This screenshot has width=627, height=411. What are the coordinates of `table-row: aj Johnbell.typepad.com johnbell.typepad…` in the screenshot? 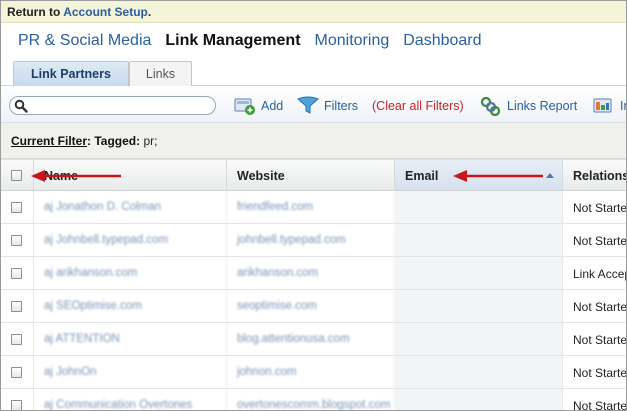 It's located at (313, 240).